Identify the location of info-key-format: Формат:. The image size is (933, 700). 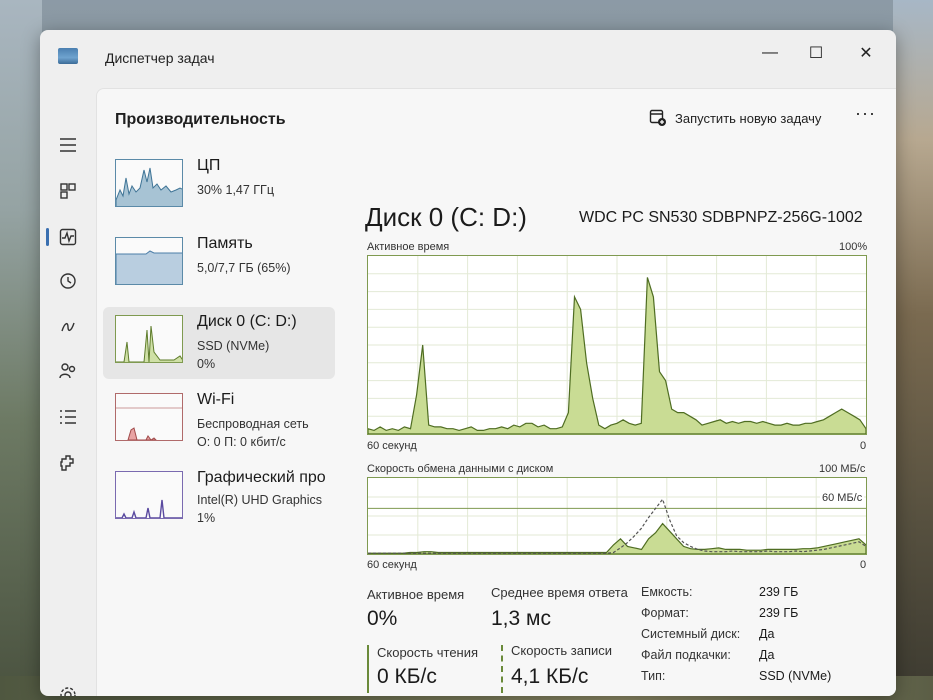
(665, 613).